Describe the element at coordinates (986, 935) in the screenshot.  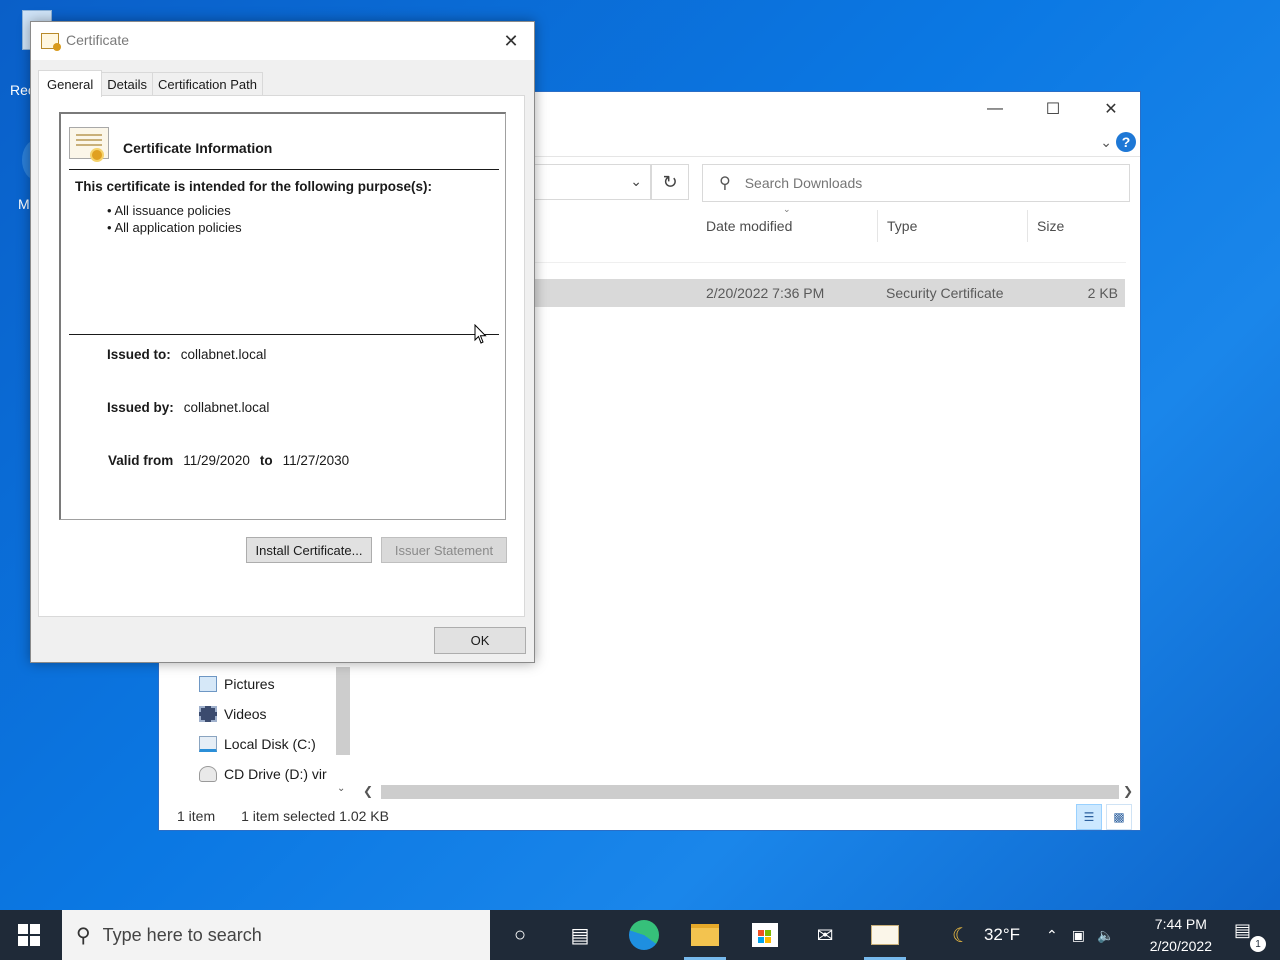
I see `weather-widget: ☾ 32°F` at that location.